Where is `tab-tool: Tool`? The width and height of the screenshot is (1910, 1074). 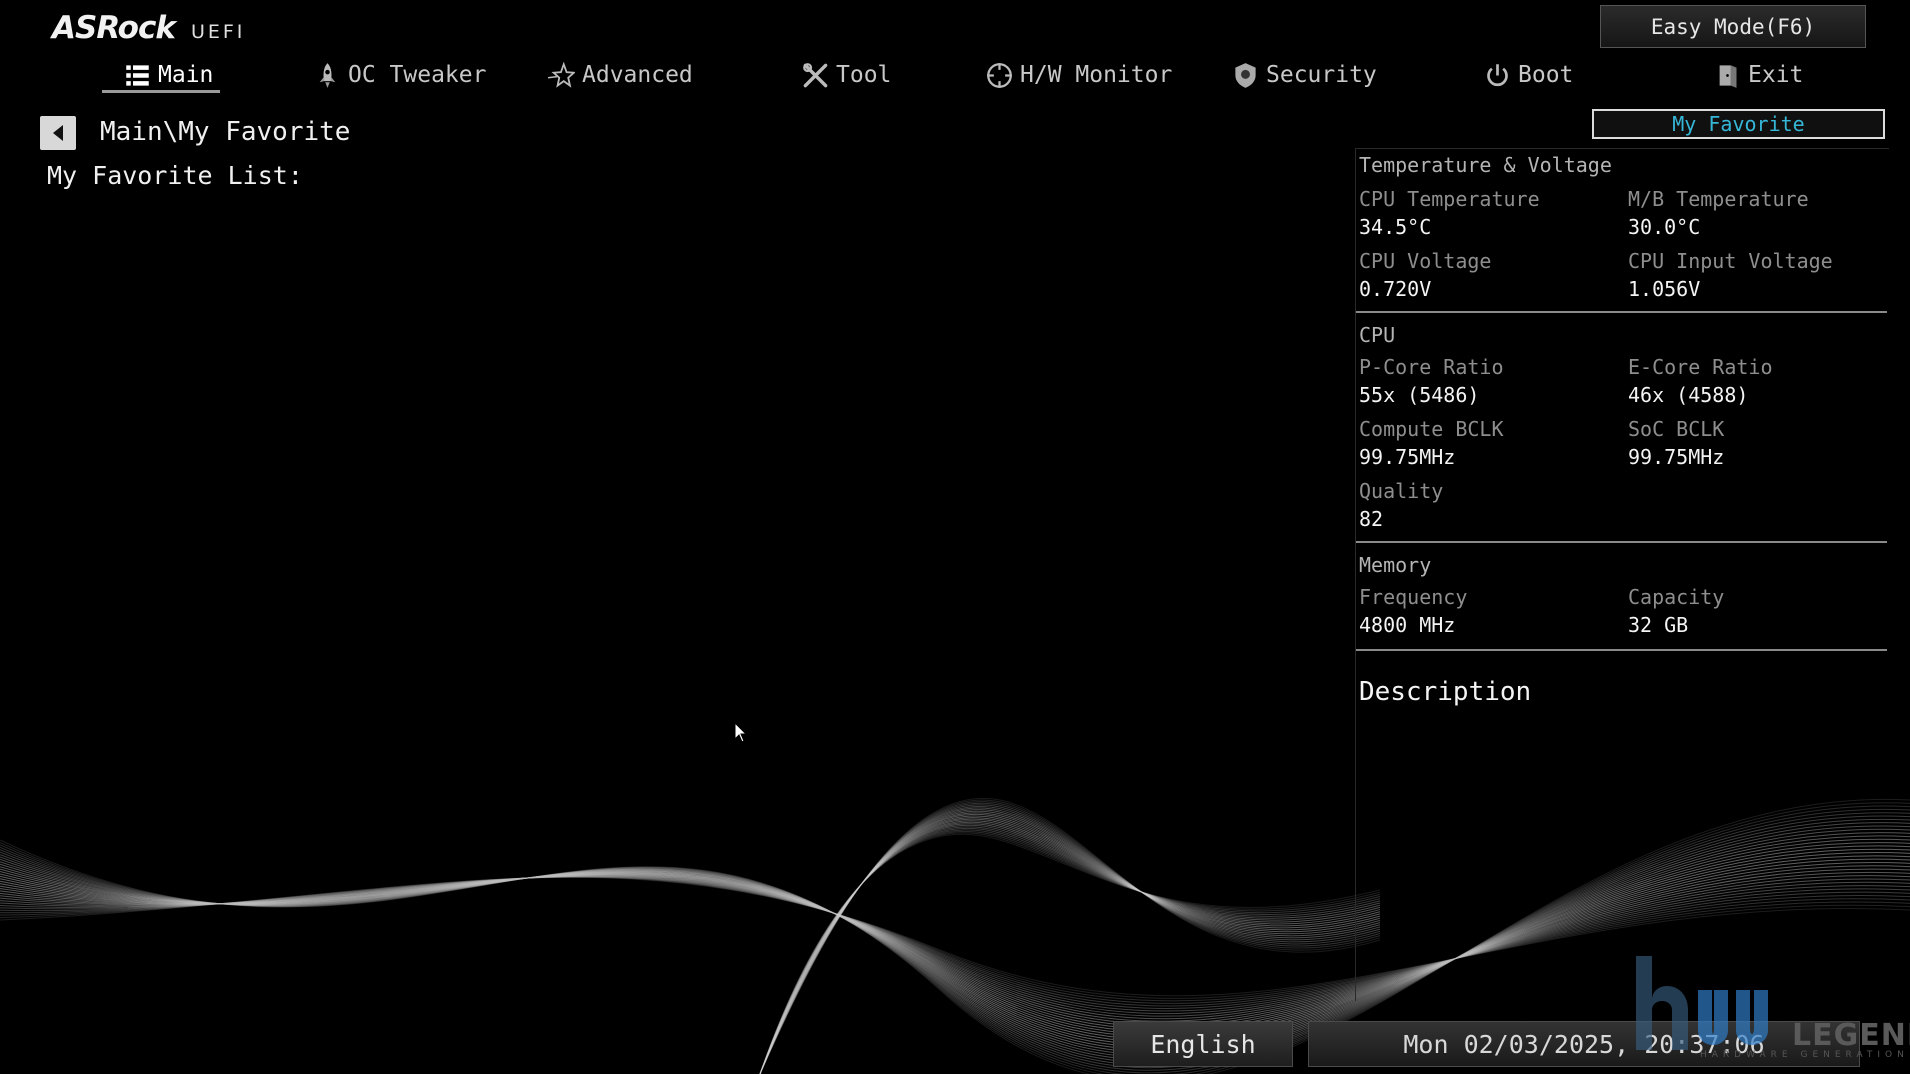
tab-tool: Tool is located at coordinates (846, 75).